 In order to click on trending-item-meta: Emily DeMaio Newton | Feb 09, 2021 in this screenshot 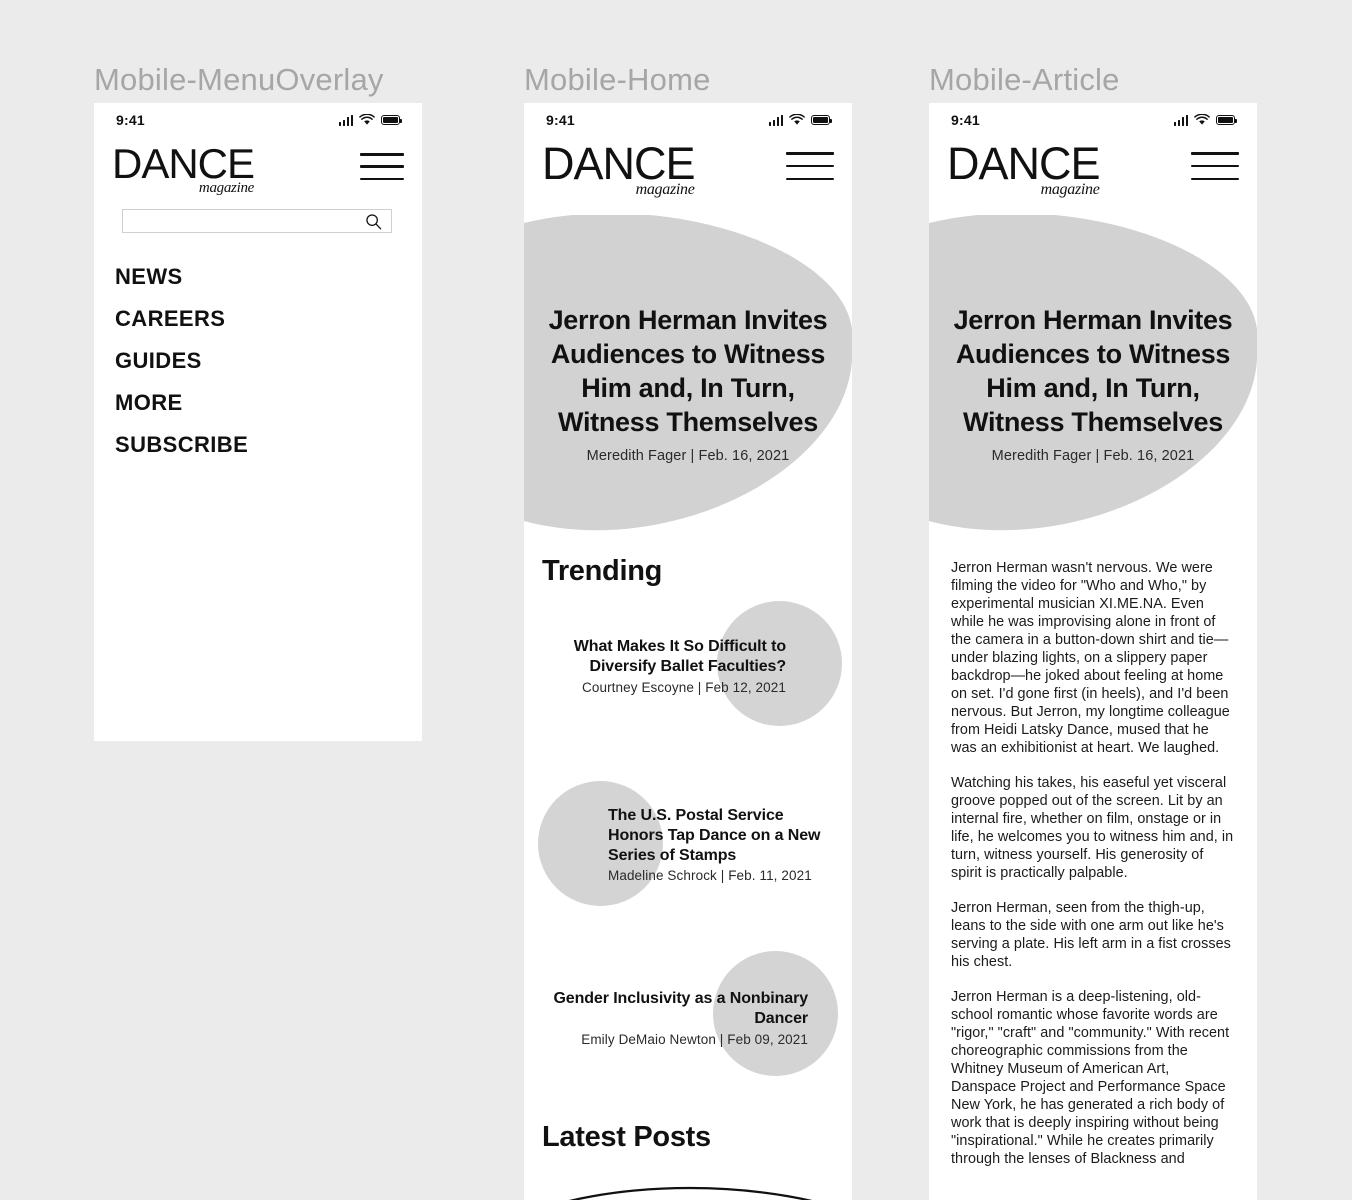, I will do `click(694, 1039)`.